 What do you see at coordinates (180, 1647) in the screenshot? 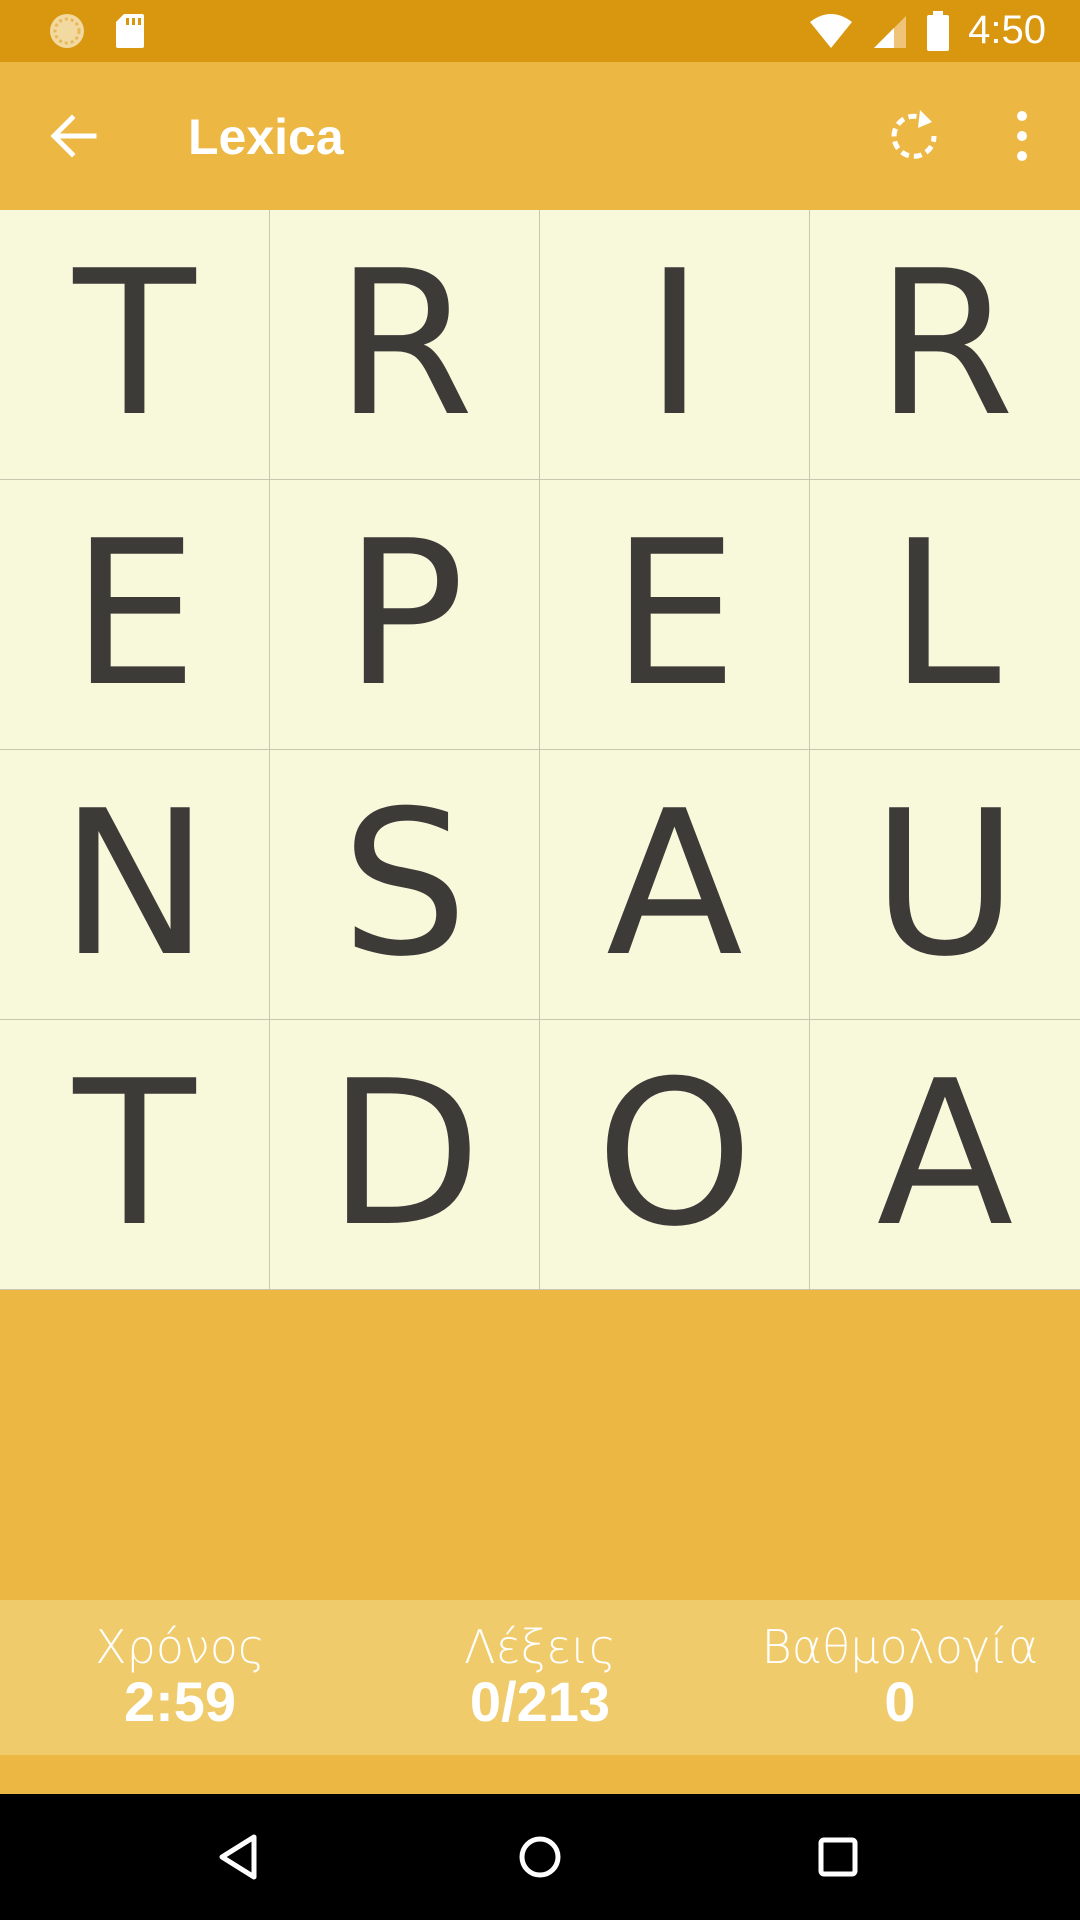
I see `time-label: Χρόνος` at bounding box center [180, 1647].